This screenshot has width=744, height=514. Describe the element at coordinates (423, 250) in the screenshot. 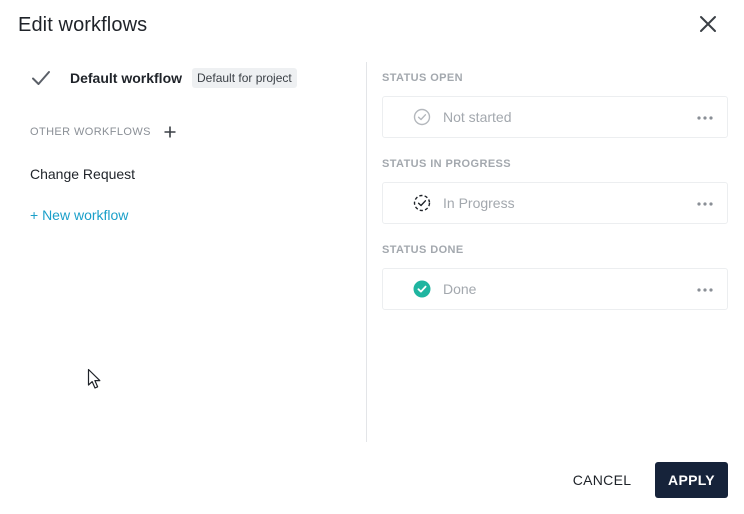

I see `status-header-done: STATUS DONE` at that location.